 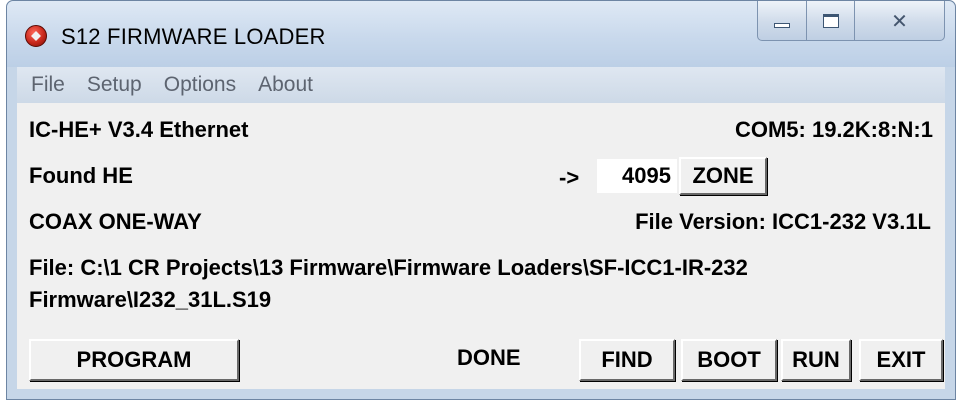 What do you see at coordinates (783, 221) in the screenshot?
I see `file-version-label: File Version: ICC1-232 V3.1L` at bounding box center [783, 221].